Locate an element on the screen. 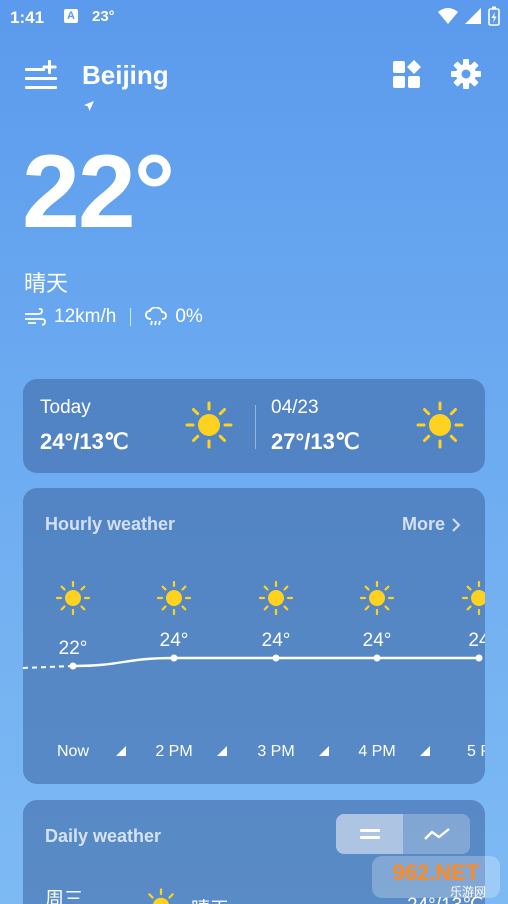 This screenshot has width=508, height=904. next-day-summary: 04/23 27°/13℃ is located at coordinates (315, 426).